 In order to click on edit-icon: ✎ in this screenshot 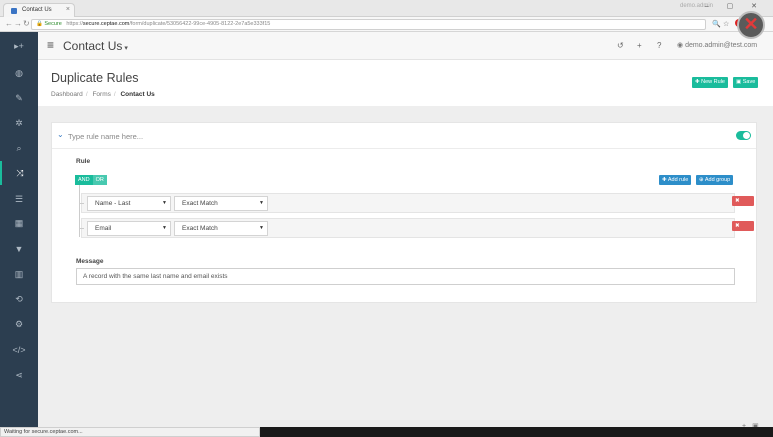, I will do `click(19, 98)`.